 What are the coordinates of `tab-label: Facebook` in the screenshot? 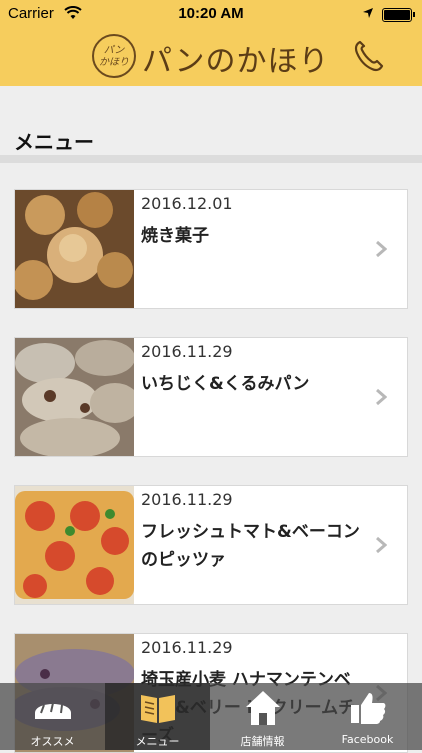 It's located at (367, 739).